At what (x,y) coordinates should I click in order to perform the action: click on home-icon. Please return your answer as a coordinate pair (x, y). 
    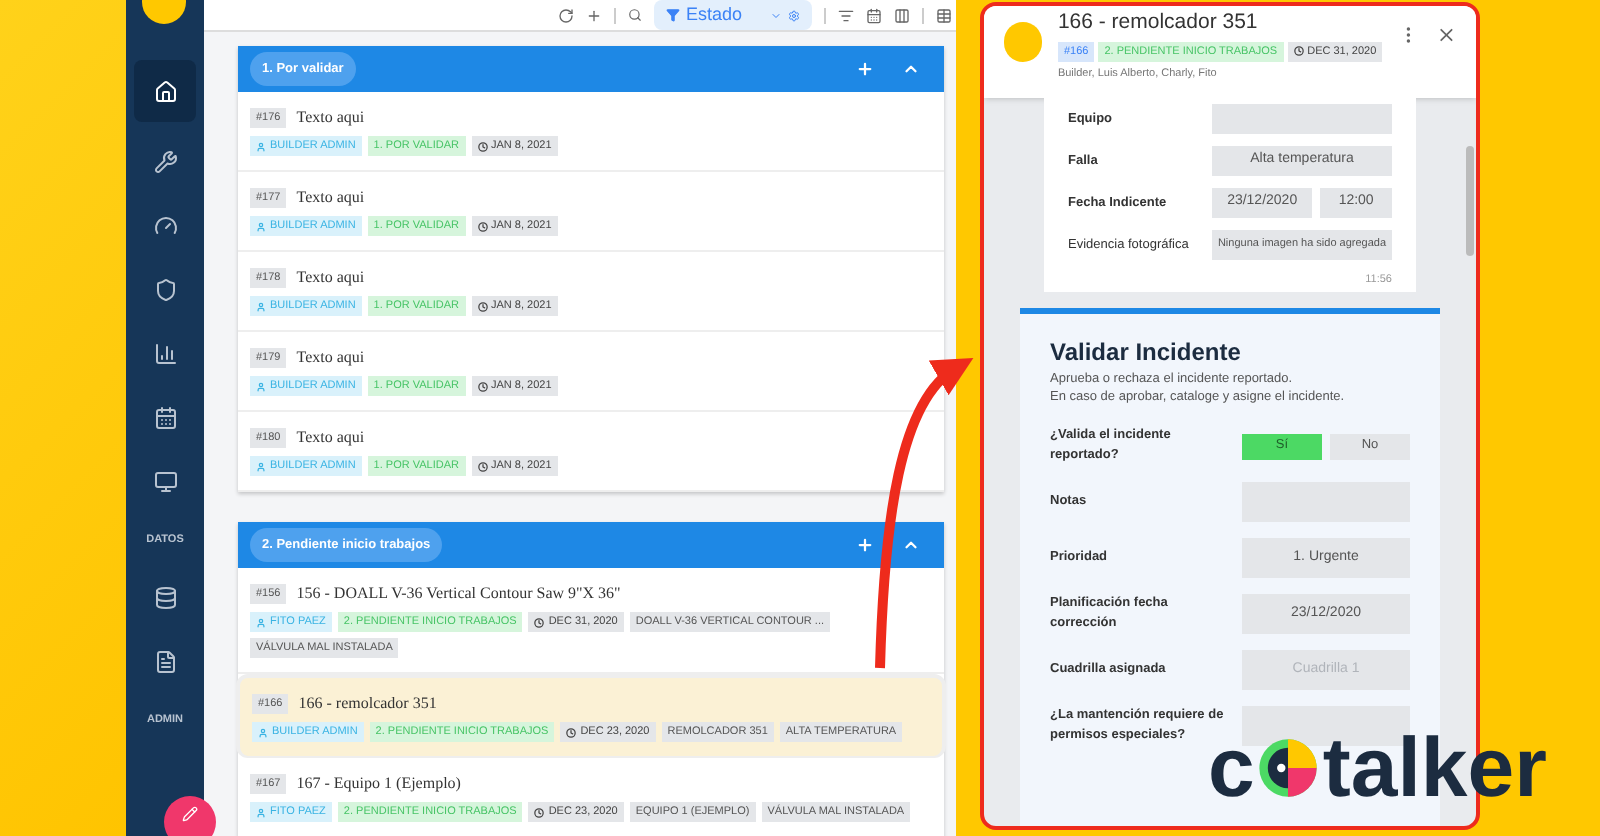
    Looking at the image, I should click on (165, 91).